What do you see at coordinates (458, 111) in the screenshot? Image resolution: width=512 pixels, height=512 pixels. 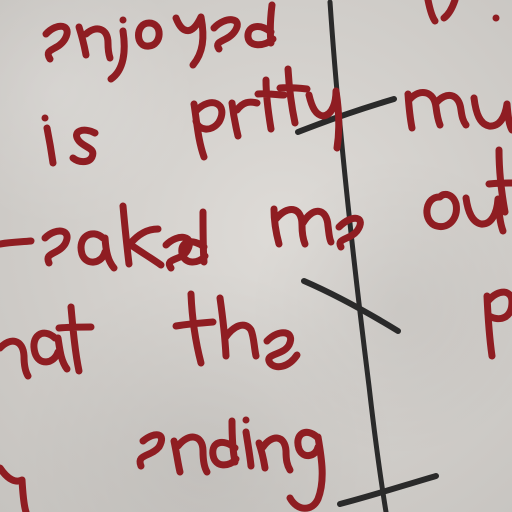 I see `word-much` at bounding box center [458, 111].